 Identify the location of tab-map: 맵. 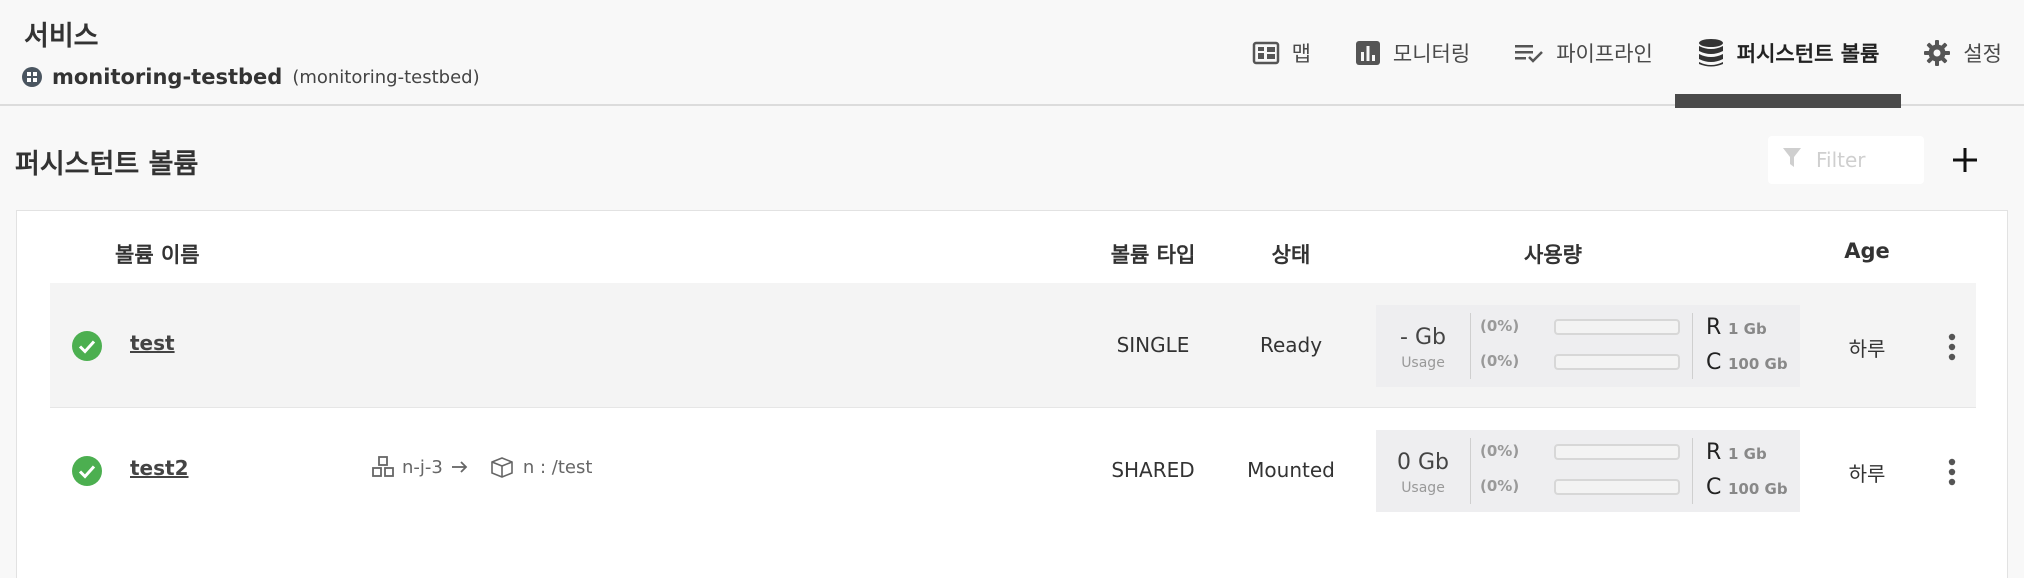
(1281, 53).